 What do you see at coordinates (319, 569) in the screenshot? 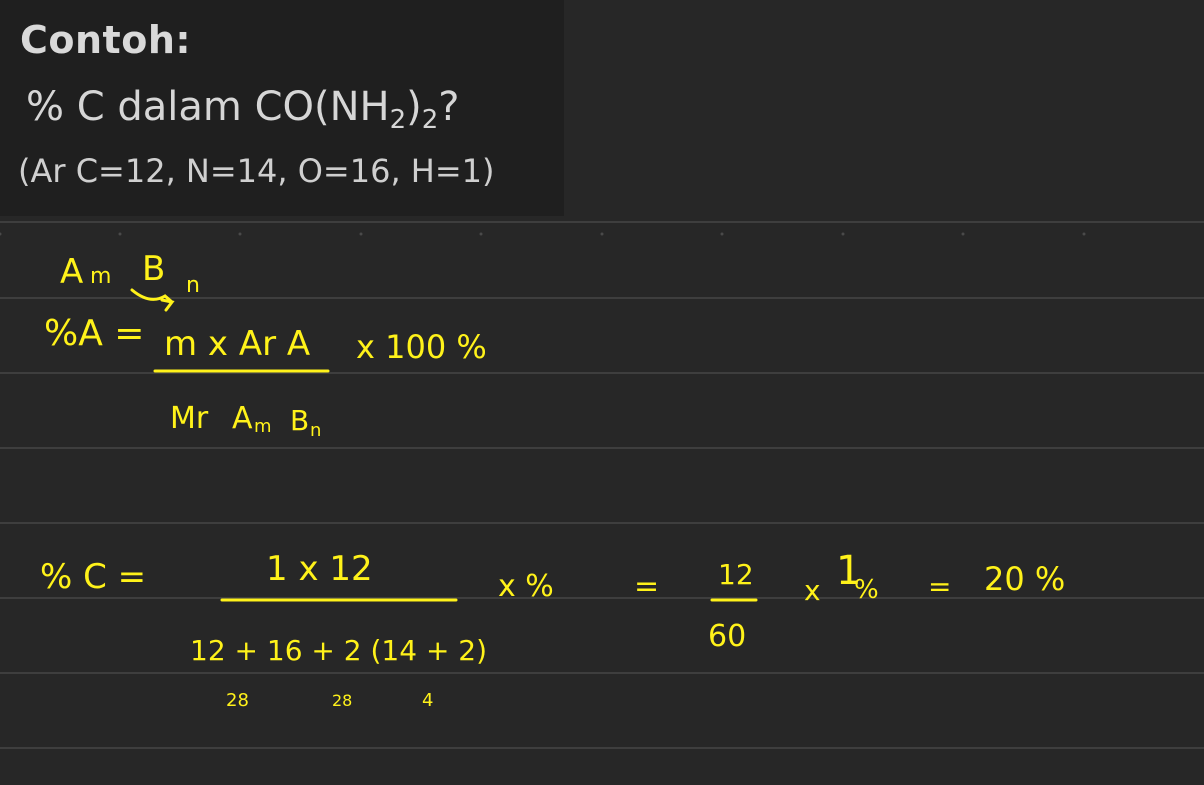
I see `hw-calc-numerator: 1 x 12` at bounding box center [319, 569].